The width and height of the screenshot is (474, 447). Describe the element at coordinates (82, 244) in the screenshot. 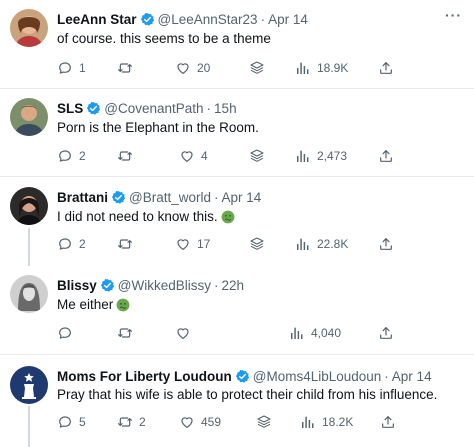

I see `reply-count: 2` at that location.